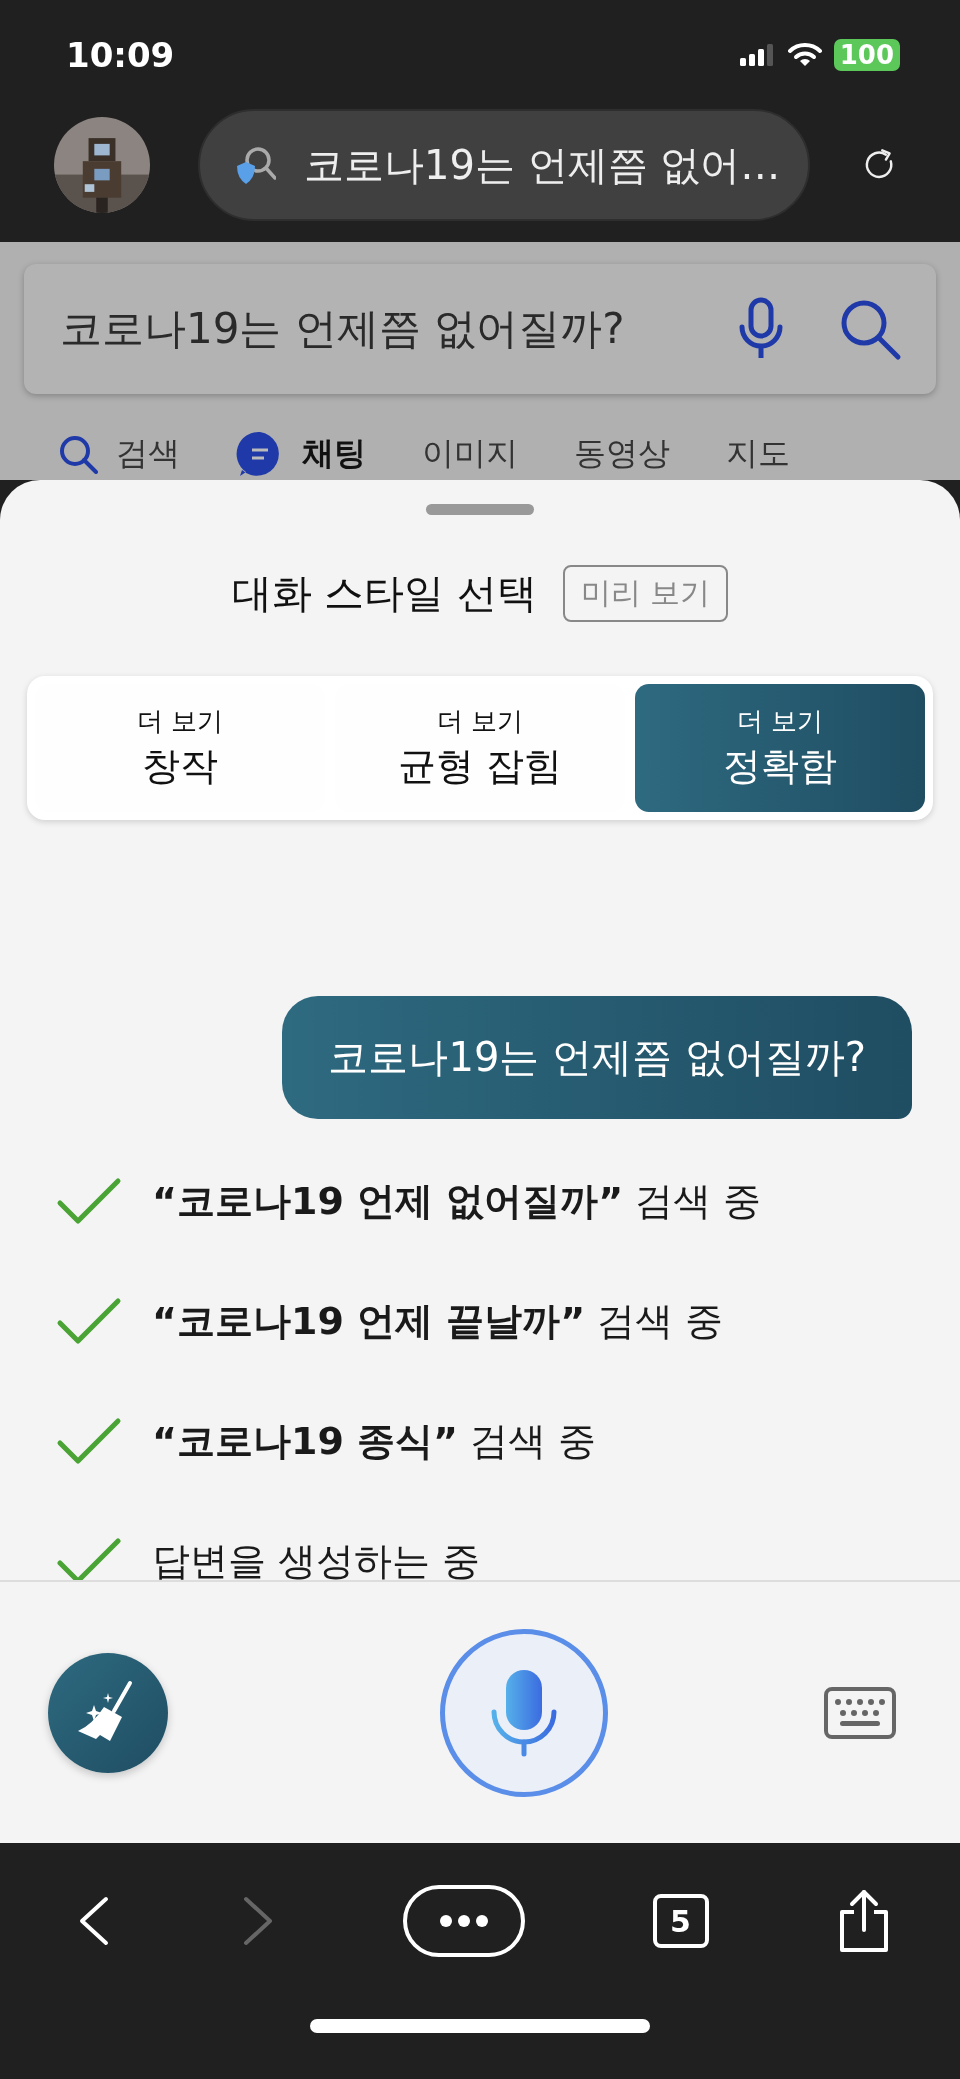 Image resolution: width=960 pixels, height=2079 pixels. Describe the element at coordinates (464, 1921) in the screenshot. I see `more-icon` at that location.